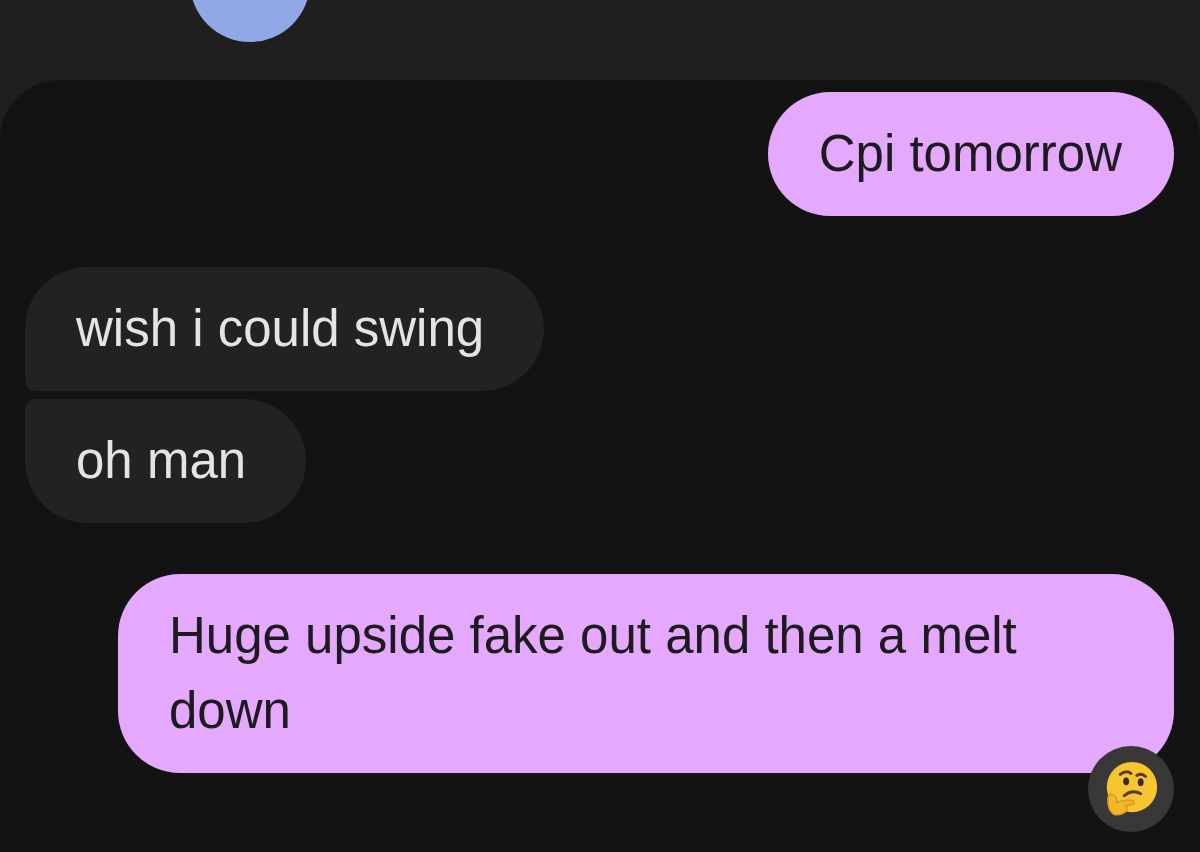 This screenshot has height=852, width=1200. I want to click on message-bubble: oh man, so click(166, 461).